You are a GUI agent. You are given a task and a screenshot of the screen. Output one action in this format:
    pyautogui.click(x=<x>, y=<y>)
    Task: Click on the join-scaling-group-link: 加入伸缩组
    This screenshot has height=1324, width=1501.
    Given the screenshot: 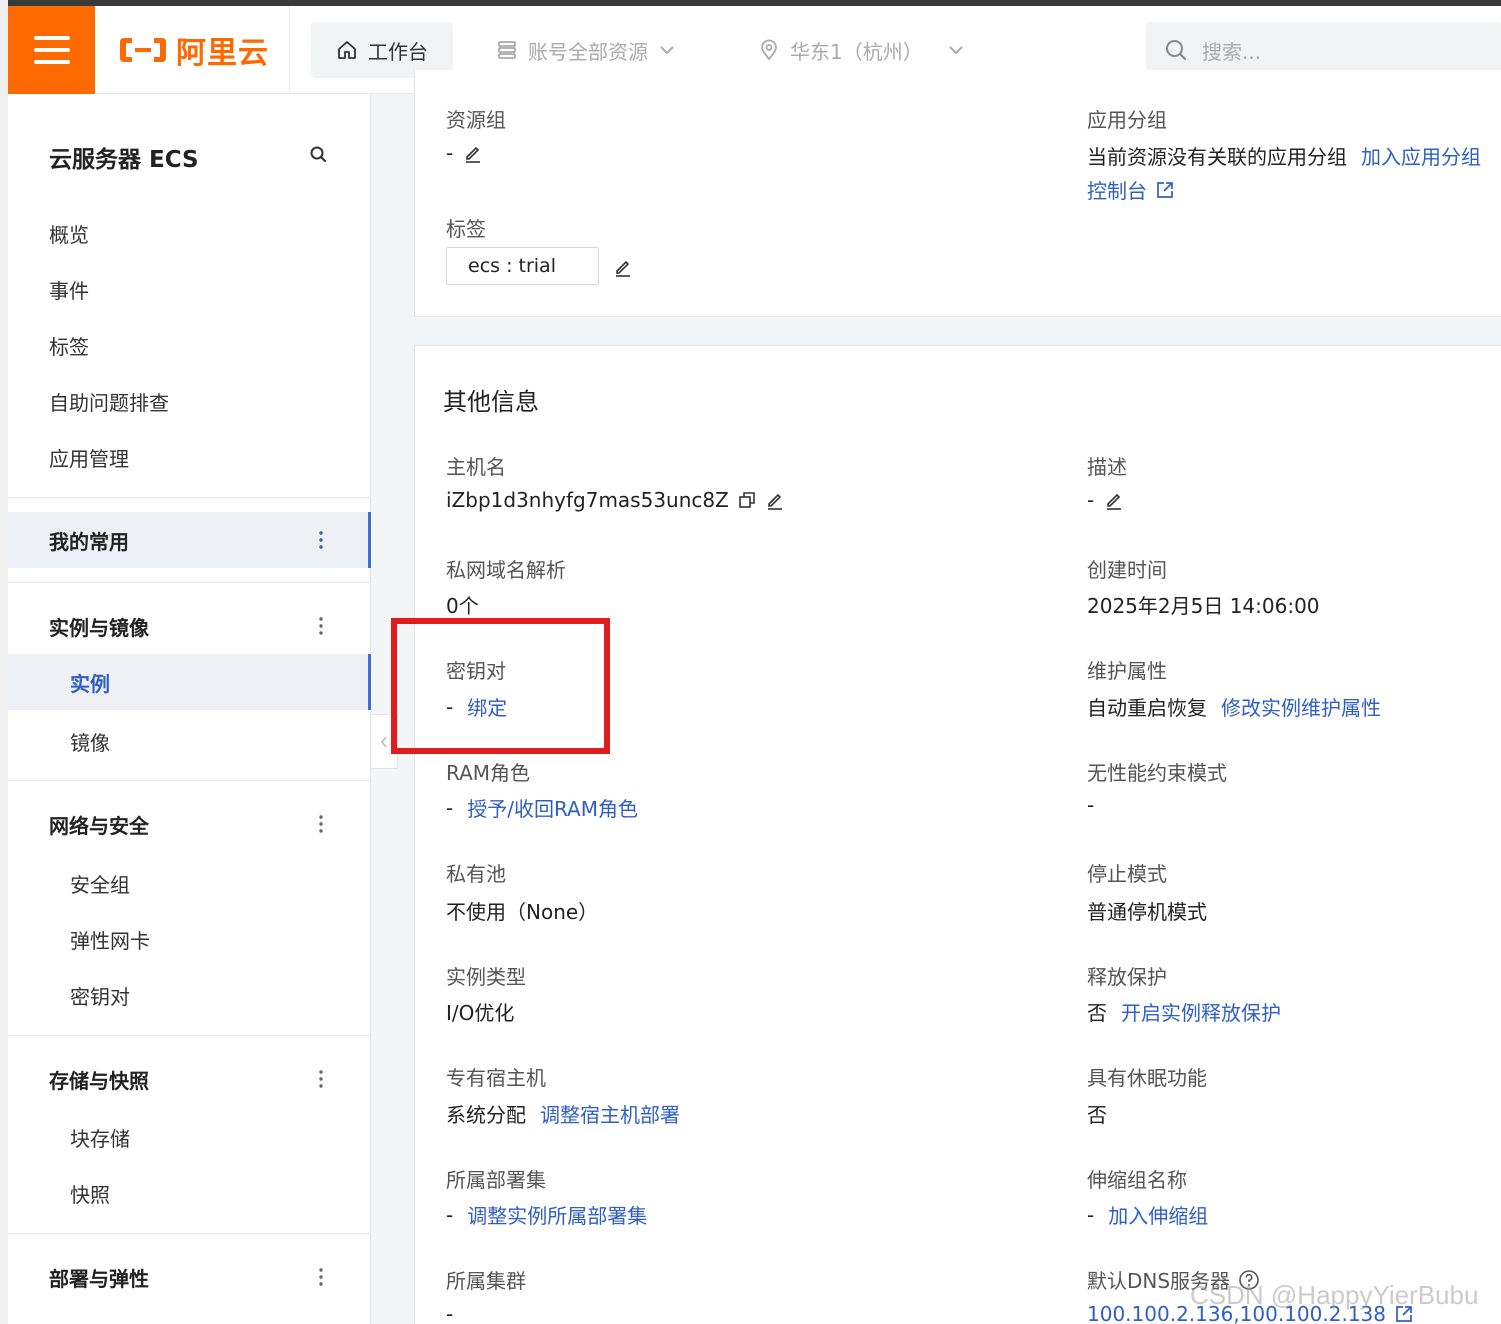 What is the action you would take?
    pyautogui.click(x=1158, y=1214)
    